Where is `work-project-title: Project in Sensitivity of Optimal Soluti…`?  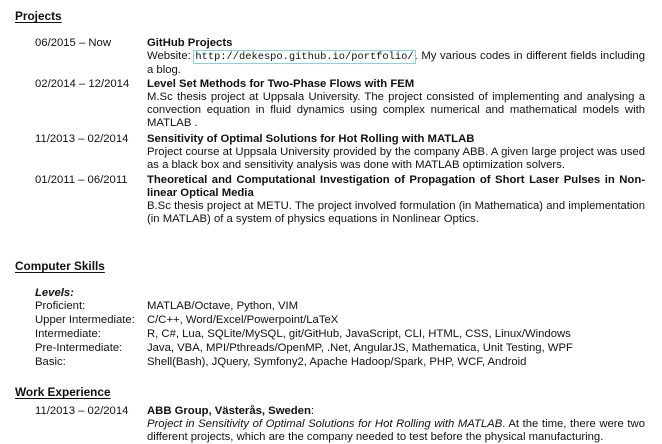 work-project-title: Project in Sensitivity of Optimal Soluti… is located at coordinates (325, 423).